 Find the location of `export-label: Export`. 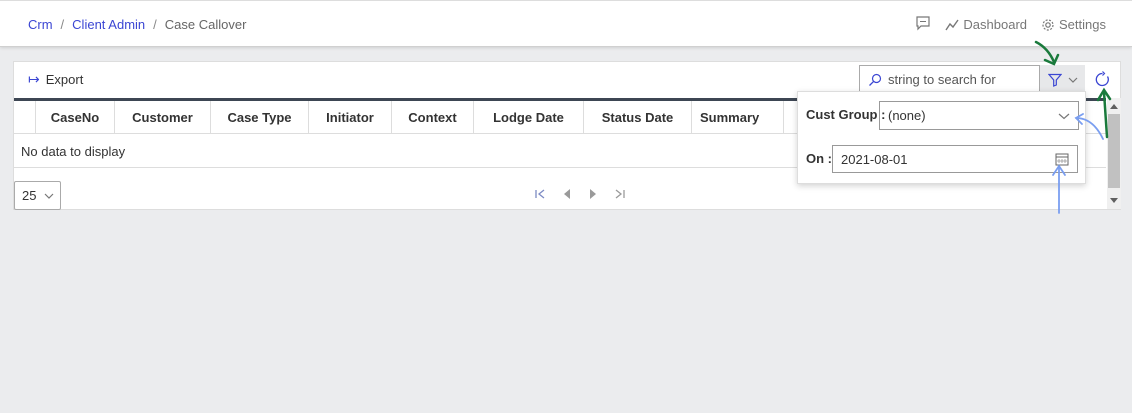

export-label: Export is located at coordinates (64, 79).